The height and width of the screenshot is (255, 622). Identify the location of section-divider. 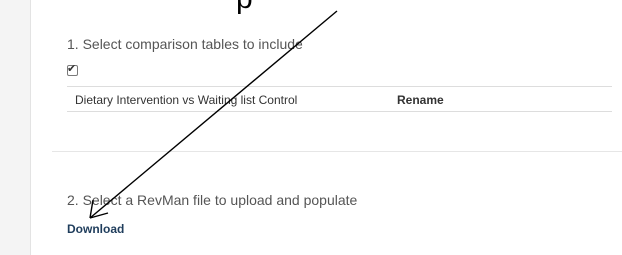
(337, 151).